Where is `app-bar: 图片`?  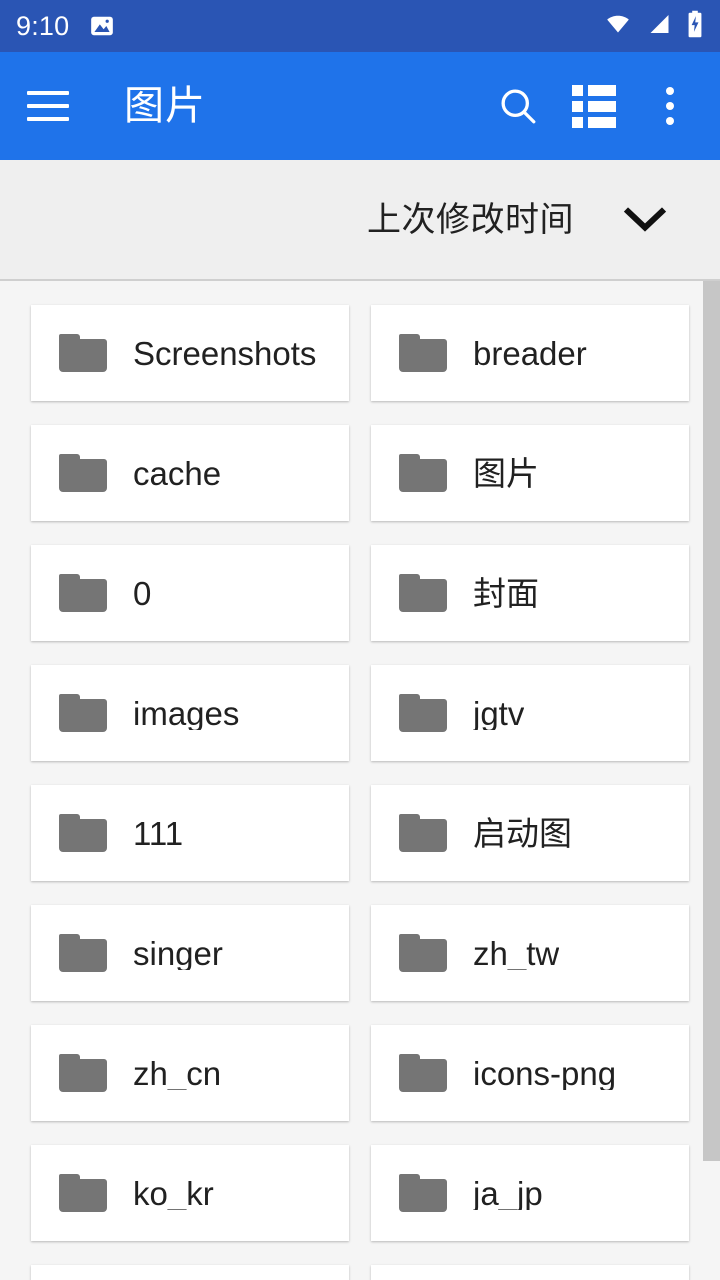
app-bar: 图片 is located at coordinates (360, 106).